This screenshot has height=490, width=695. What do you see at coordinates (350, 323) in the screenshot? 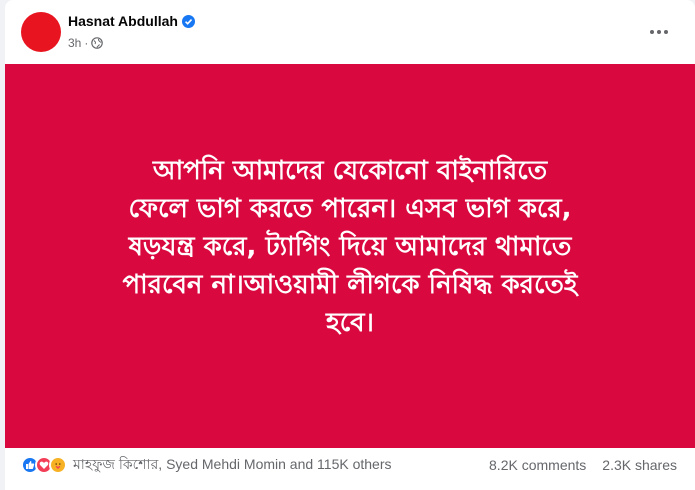
I see `content-line: হবে।` at bounding box center [350, 323].